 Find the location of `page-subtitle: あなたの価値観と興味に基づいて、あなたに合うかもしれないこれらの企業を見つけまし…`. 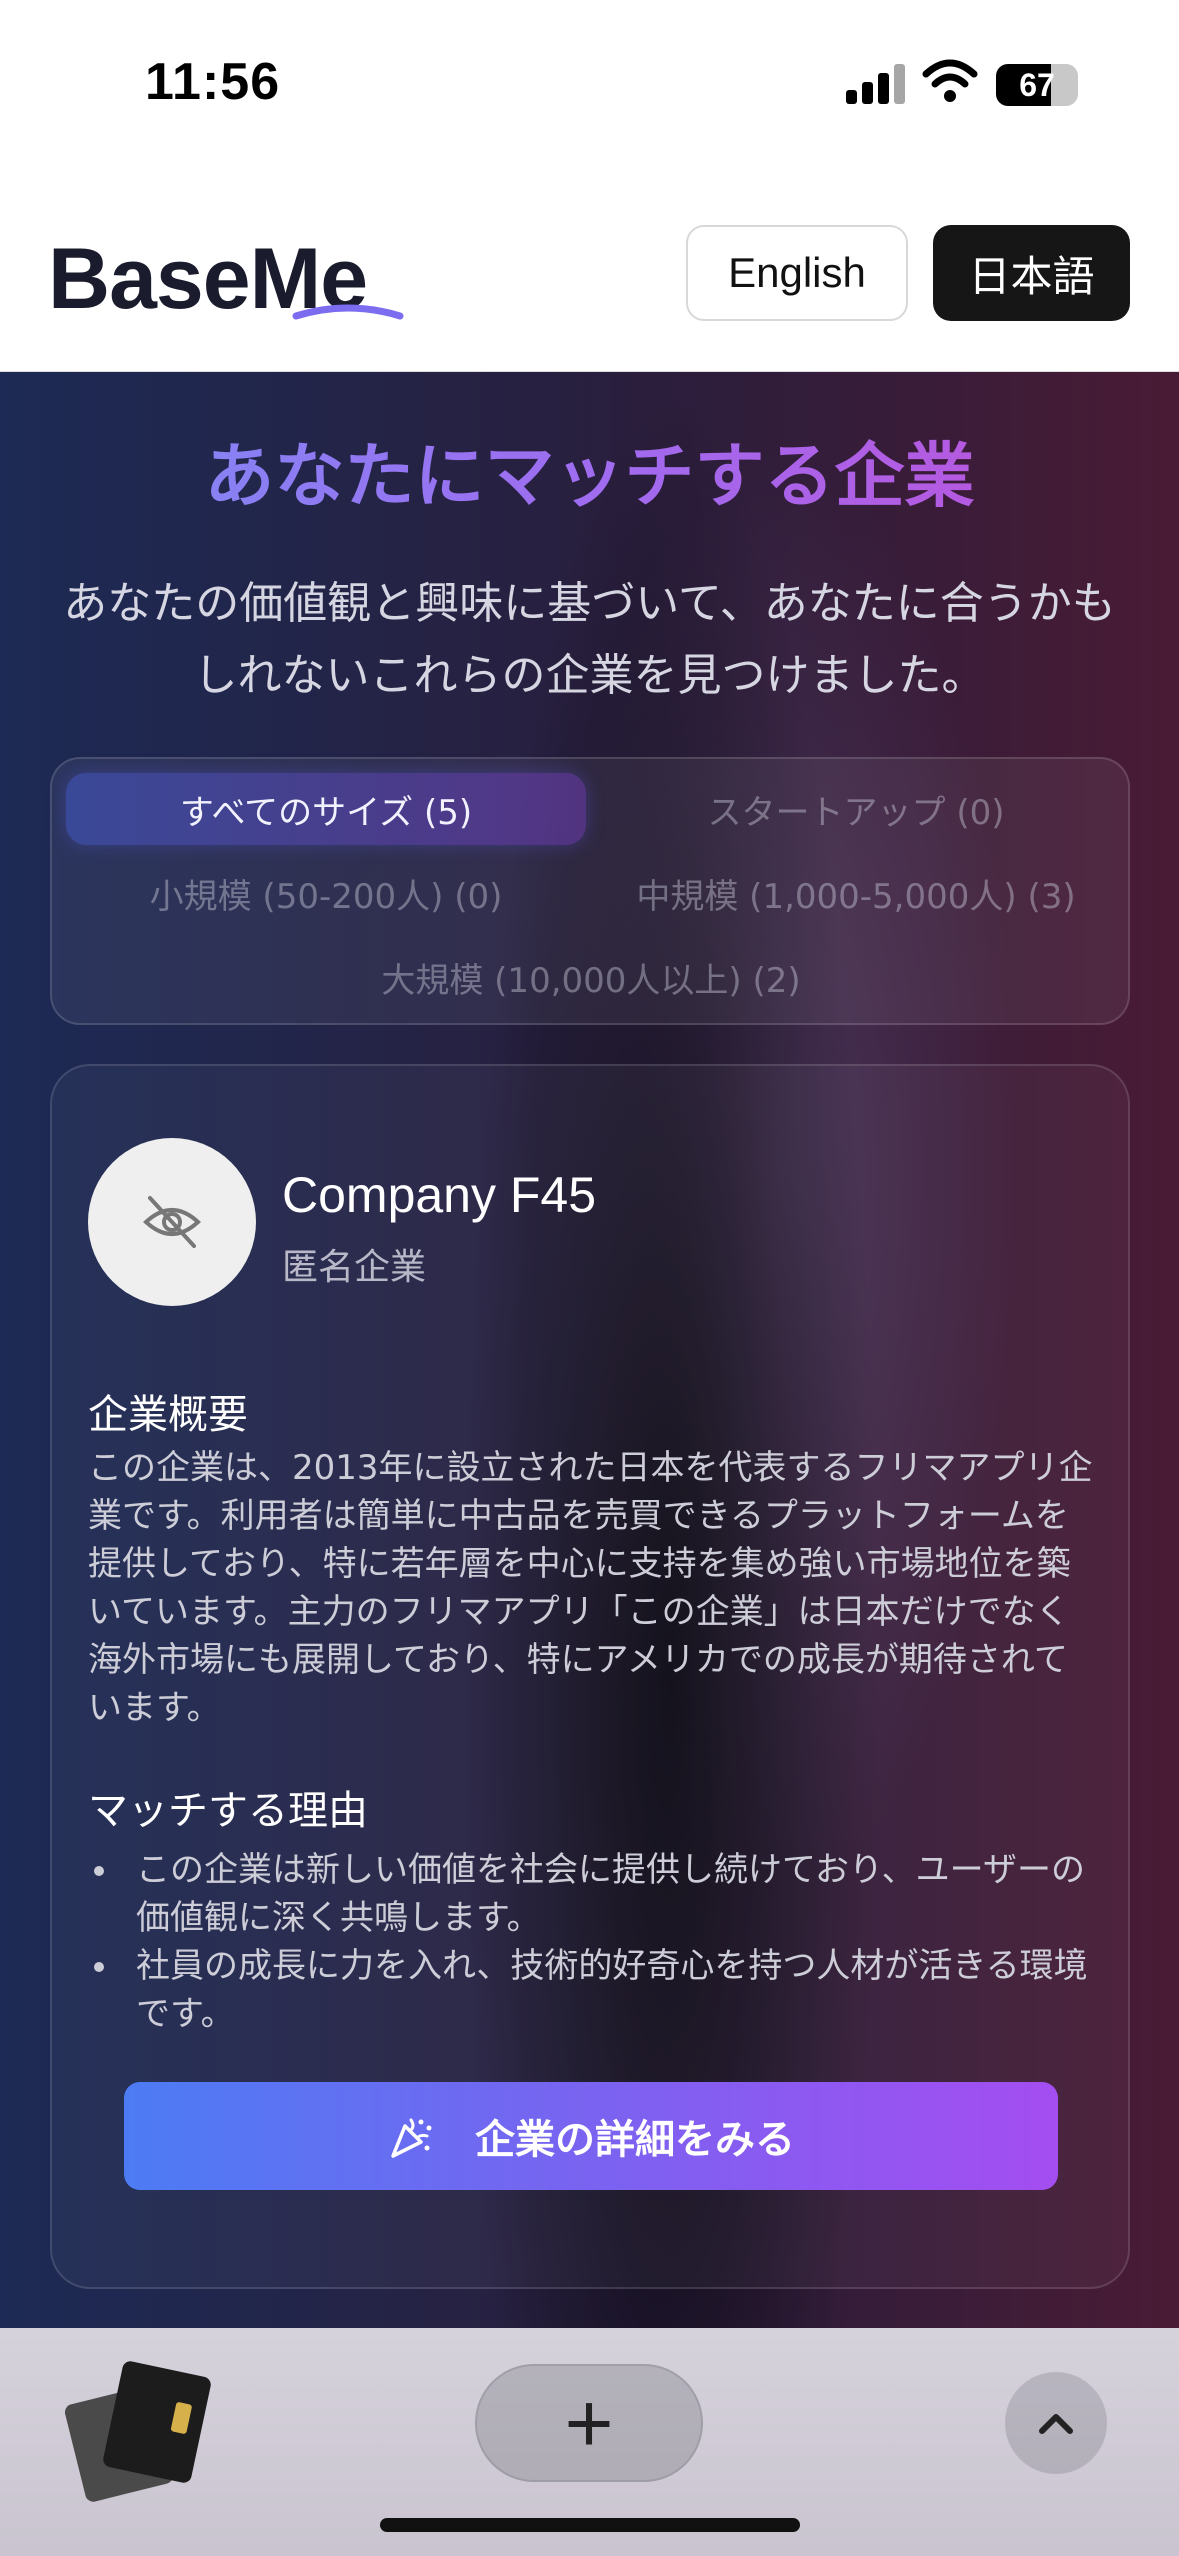

page-subtitle: あなたの価値観と興味に基づいて、あなたに合うかもしれないこれらの企業を見つけまし… is located at coordinates (589, 639).